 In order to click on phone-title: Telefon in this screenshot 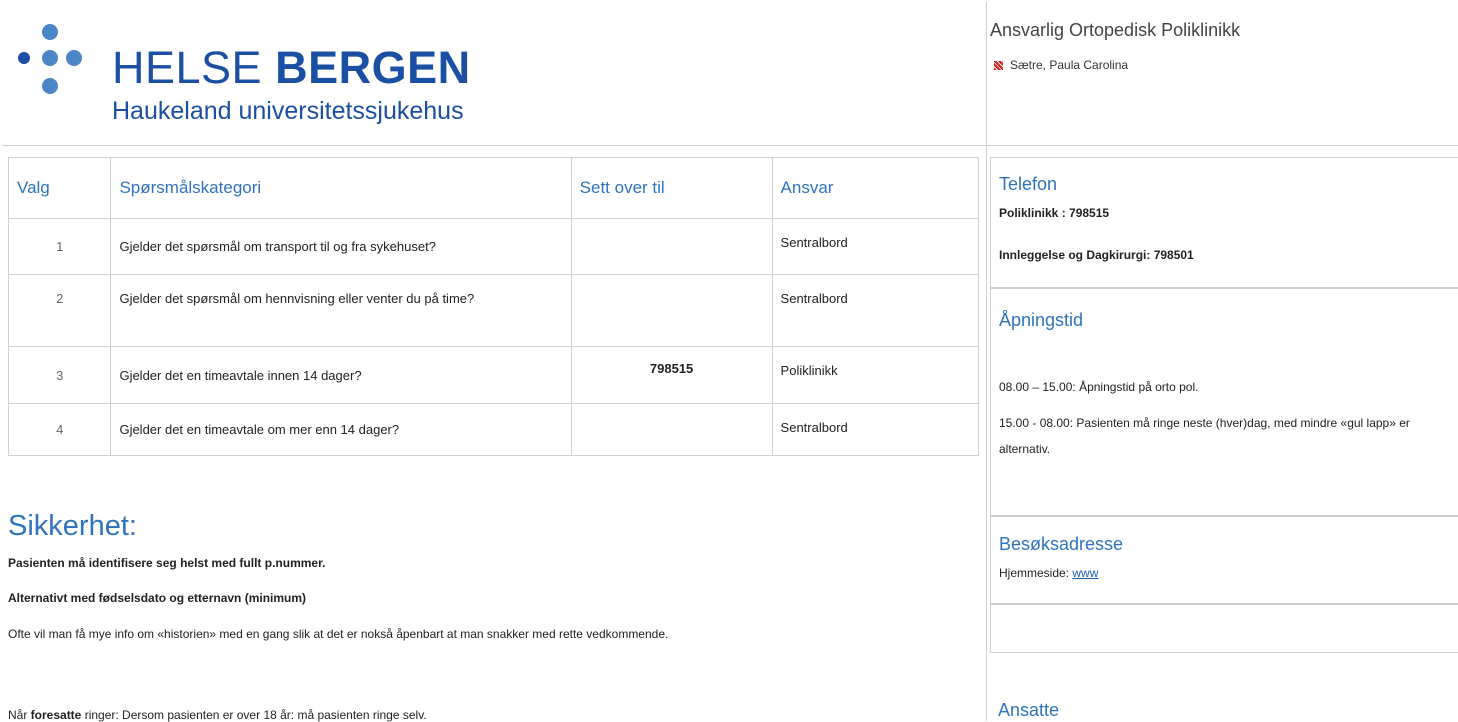, I will do `click(1028, 184)`.